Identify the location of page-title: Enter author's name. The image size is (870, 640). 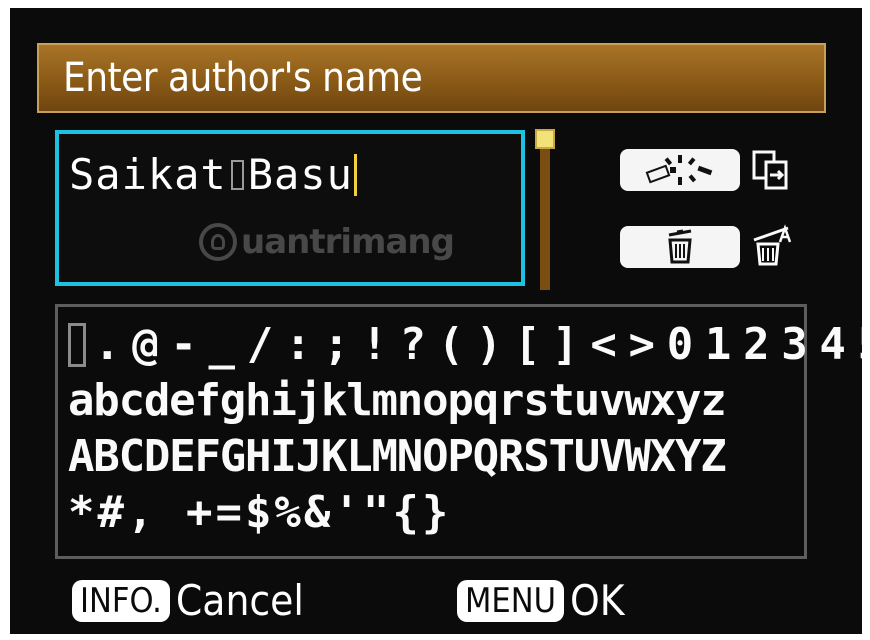
(243, 78).